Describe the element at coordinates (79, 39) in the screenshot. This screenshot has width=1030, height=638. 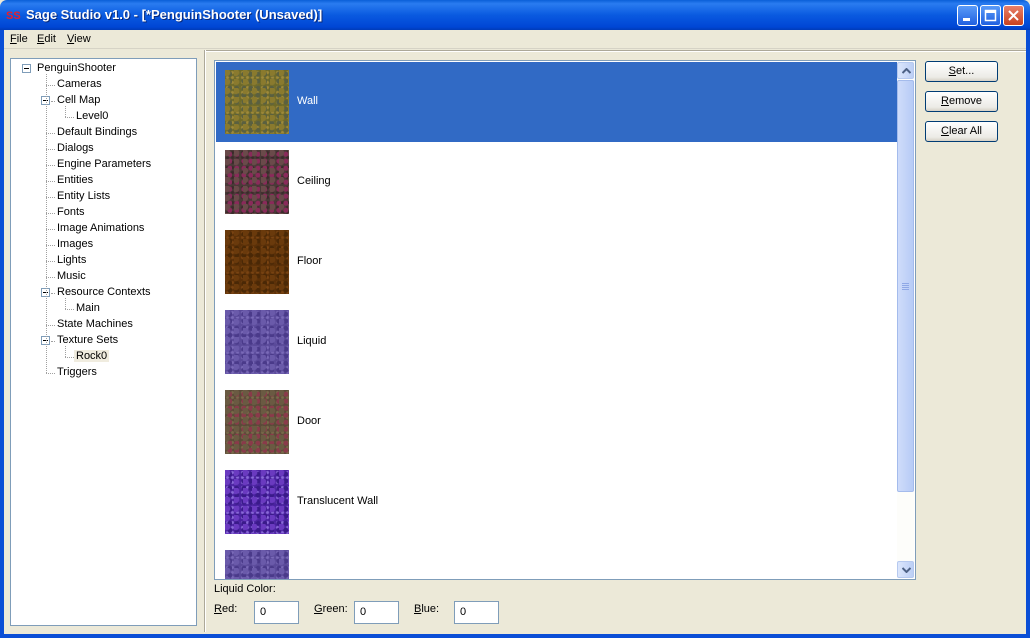
I see `menu-view: View` at that location.